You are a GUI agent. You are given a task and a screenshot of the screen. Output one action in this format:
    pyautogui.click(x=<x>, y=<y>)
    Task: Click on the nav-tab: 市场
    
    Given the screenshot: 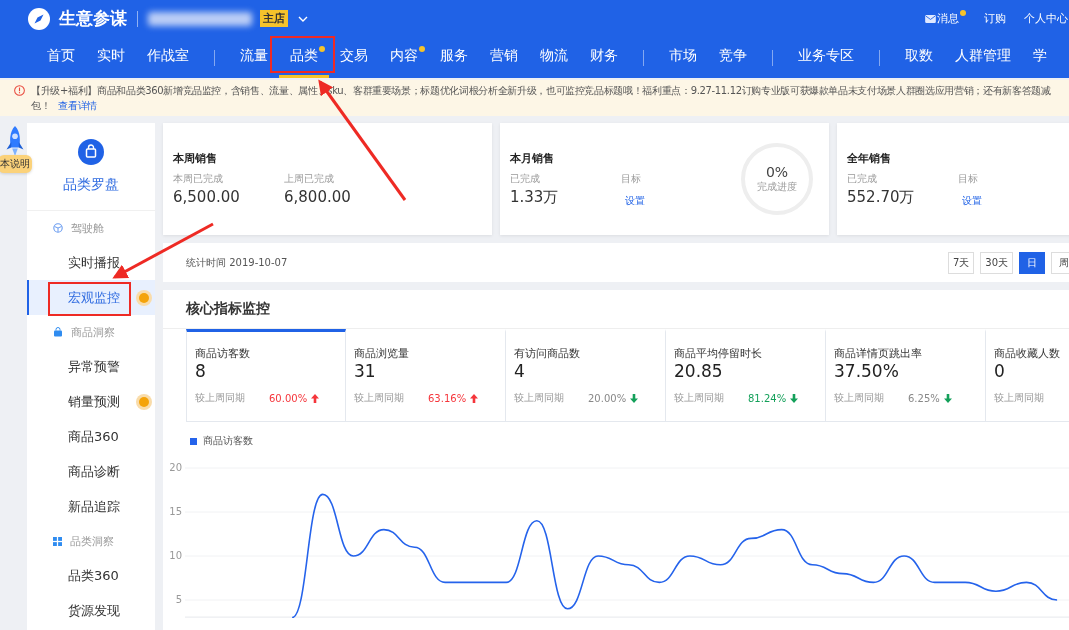 What is the action you would take?
    pyautogui.click(x=683, y=57)
    